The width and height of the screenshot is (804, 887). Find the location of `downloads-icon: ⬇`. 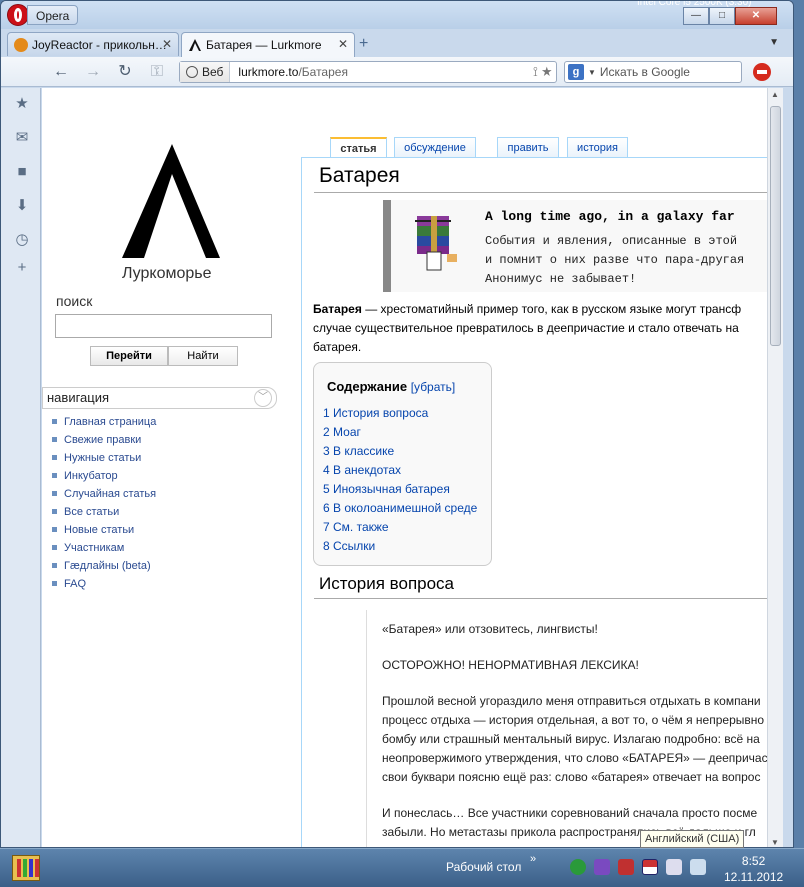

downloads-icon: ⬇ is located at coordinates (22, 206).